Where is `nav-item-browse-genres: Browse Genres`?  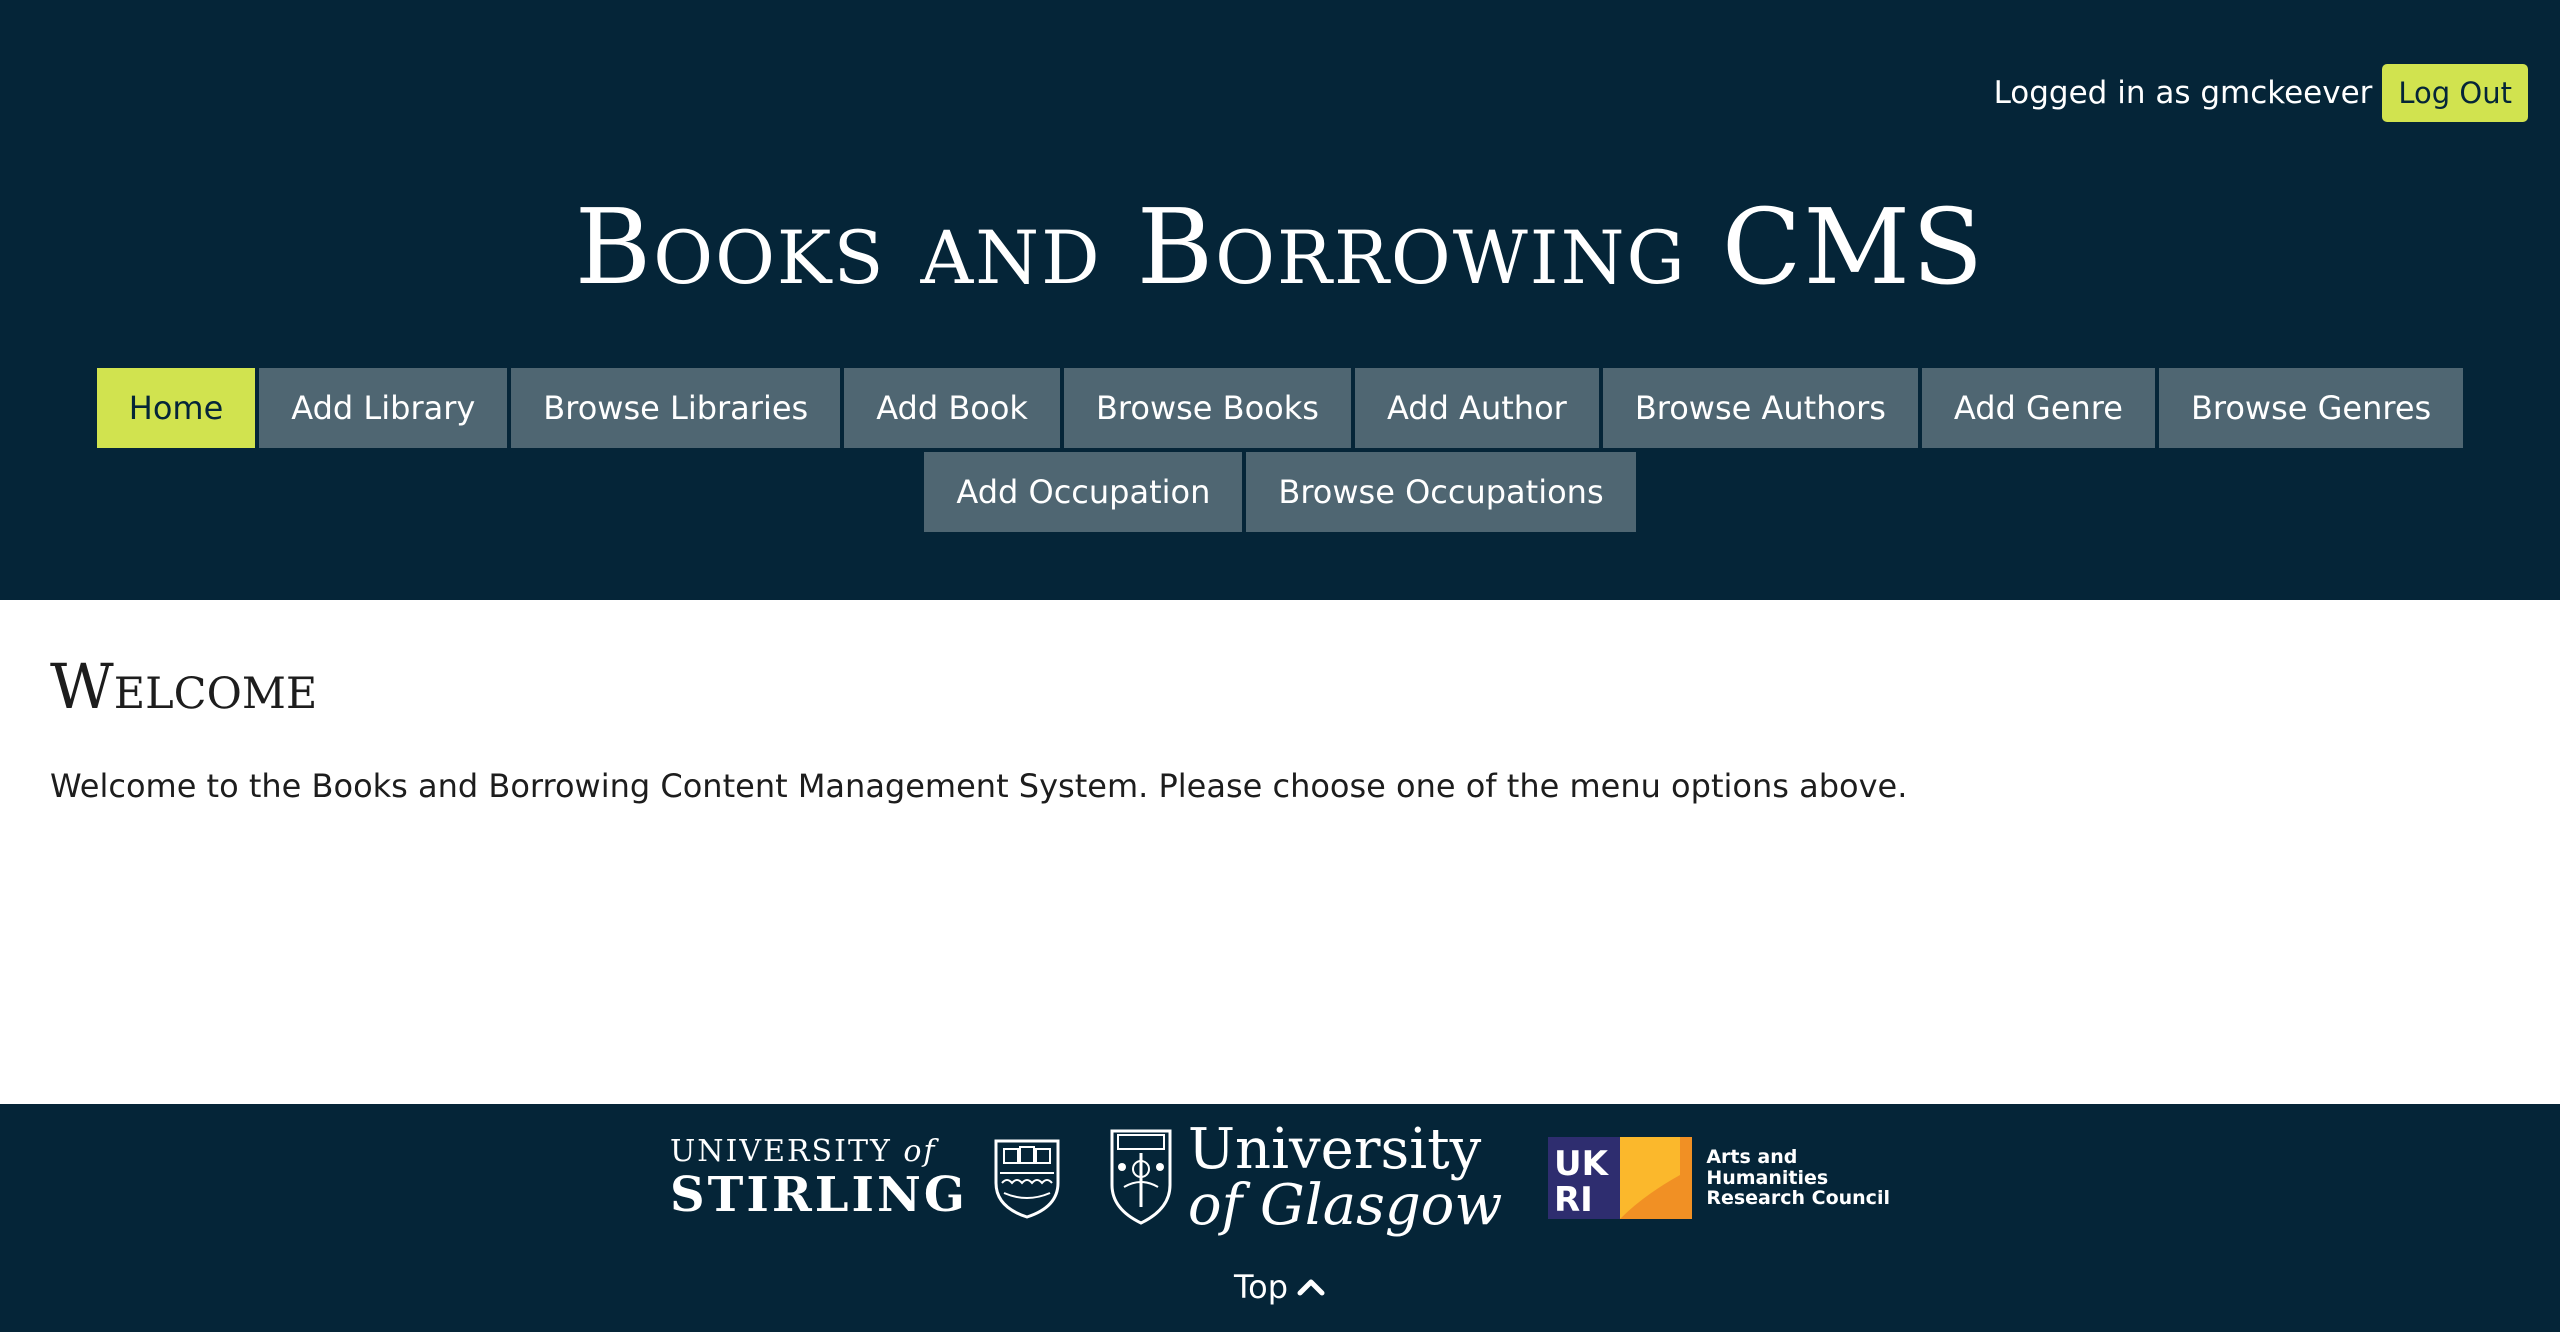 nav-item-browse-genres: Browse Genres is located at coordinates (2311, 408).